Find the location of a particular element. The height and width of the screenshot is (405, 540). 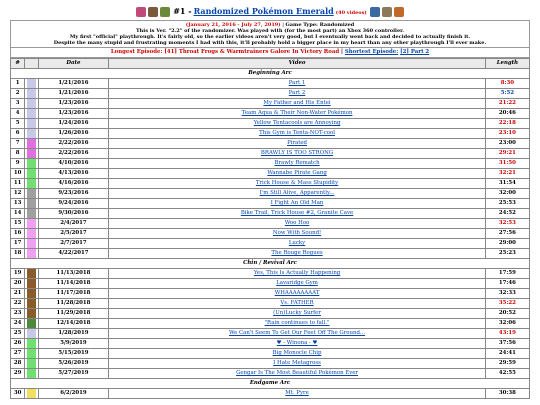

video-link: Part 2 is located at coordinates (297, 93).